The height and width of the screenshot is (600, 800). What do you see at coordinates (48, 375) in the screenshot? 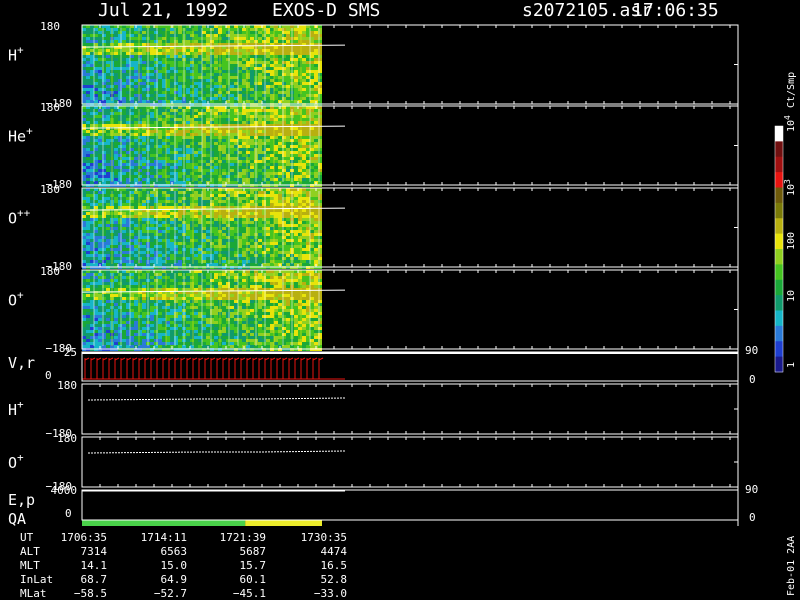
I see `vr-ybottom: 0` at bounding box center [48, 375].